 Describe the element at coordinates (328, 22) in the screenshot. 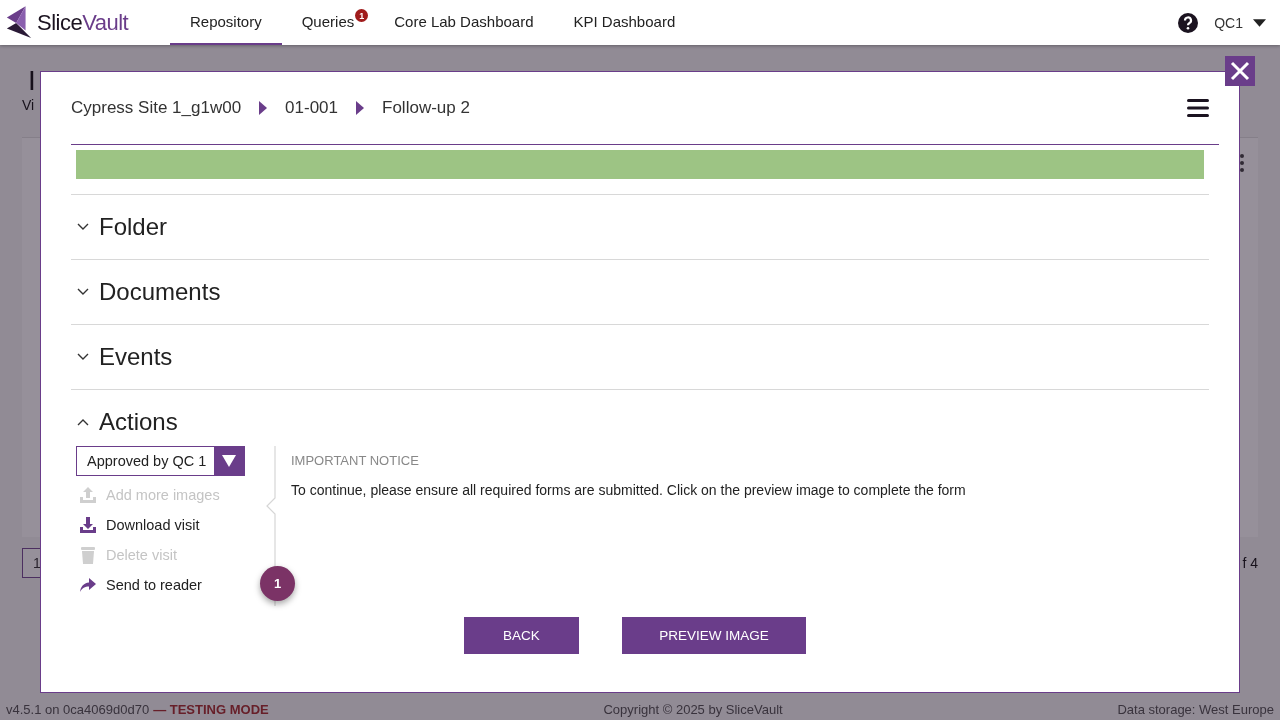

I see `nav-tab: Queries 1` at that location.